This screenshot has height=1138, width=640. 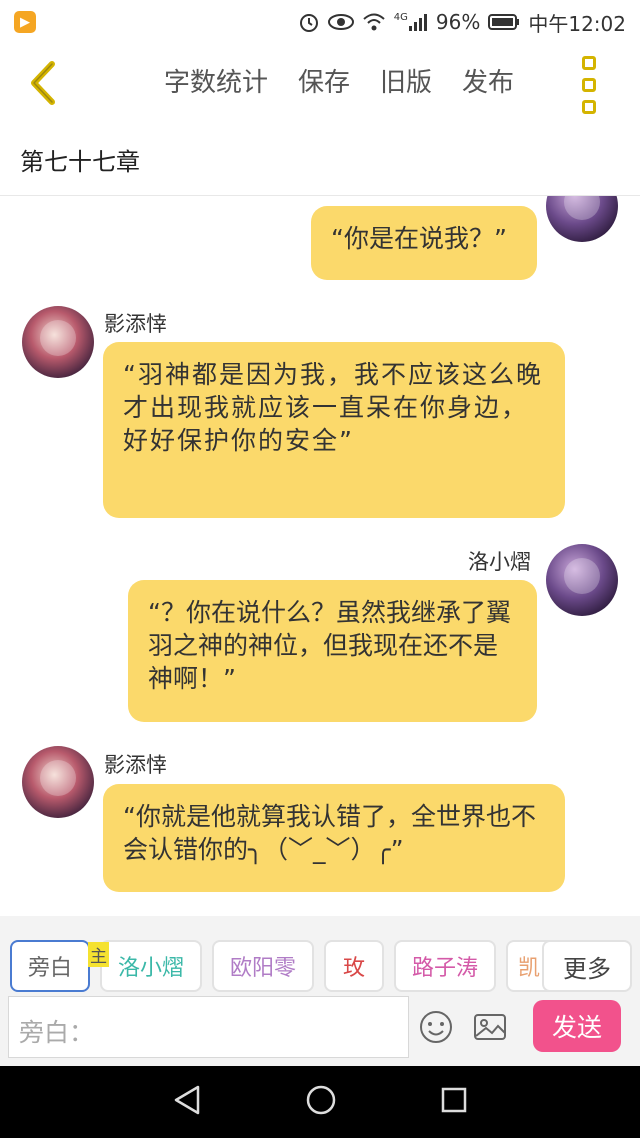 I want to click on nav-recent-icon, so click(x=454, y=1102).